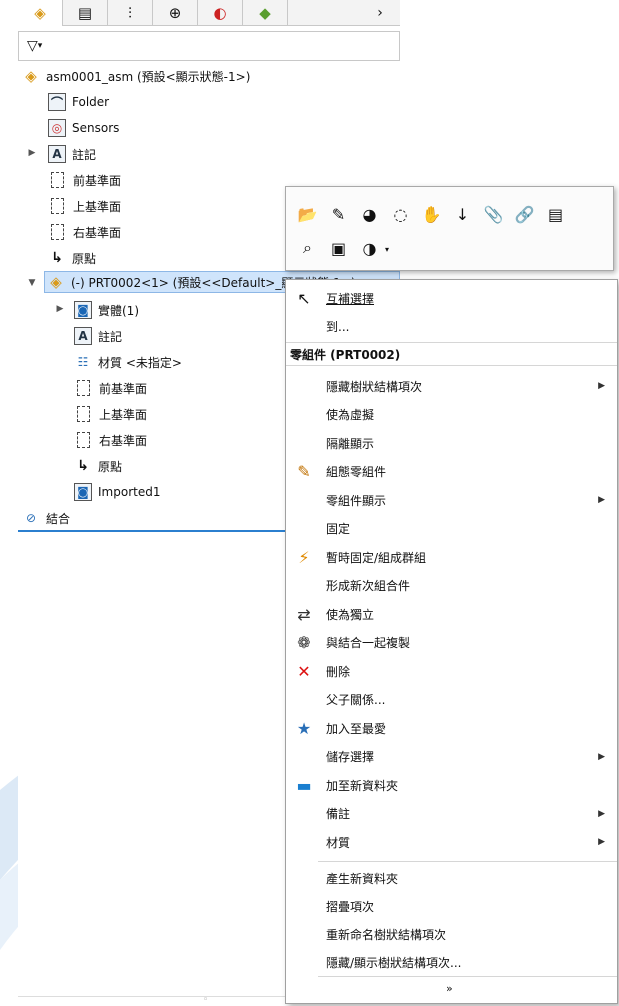  I want to click on menu-label: 備註, so click(338, 814).